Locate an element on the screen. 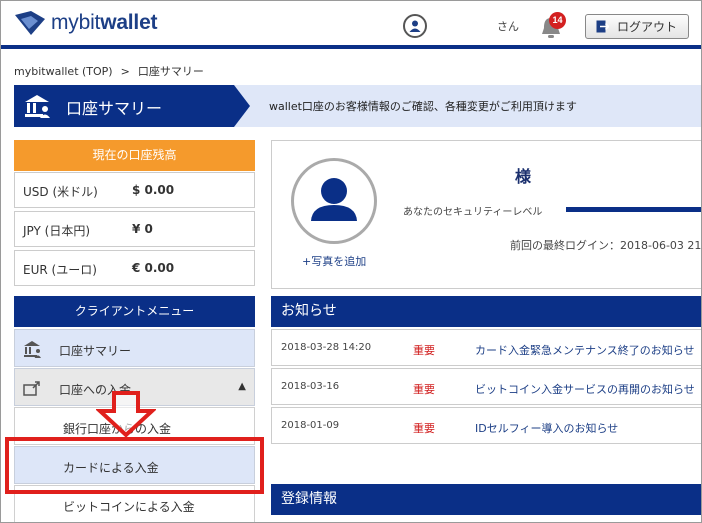 The image size is (702, 523). news-row: 2018-01-09 重要 IDセルフィー導入のお知らせ is located at coordinates (486, 425).